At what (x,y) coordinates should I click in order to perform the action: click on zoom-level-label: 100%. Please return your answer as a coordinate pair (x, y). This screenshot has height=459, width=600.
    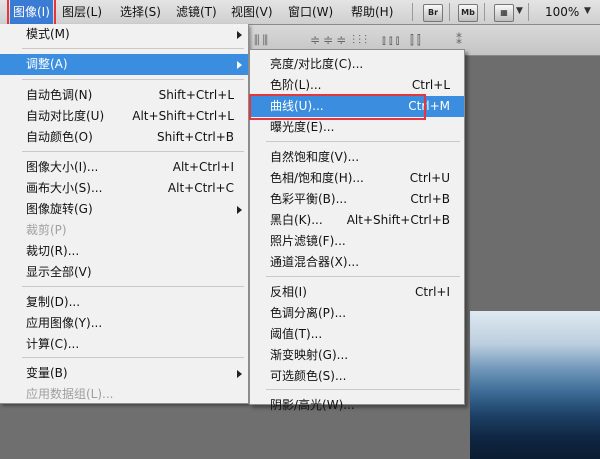
    Looking at the image, I should click on (562, 12).